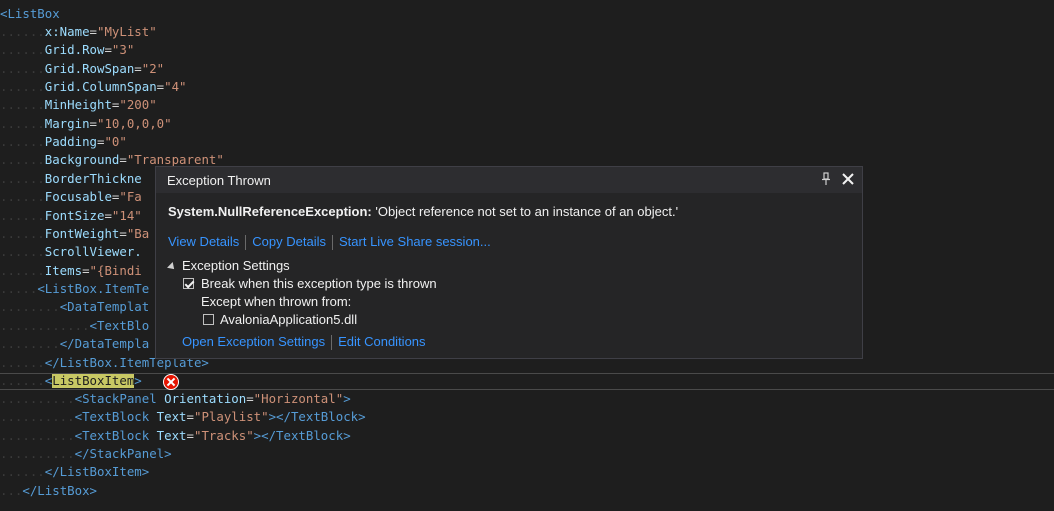 Image resolution: width=1054 pixels, height=511 pixels. Describe the element at coordinates (104, 306) in the screenshot. I see `code-token: <DataTemplat` at that location.